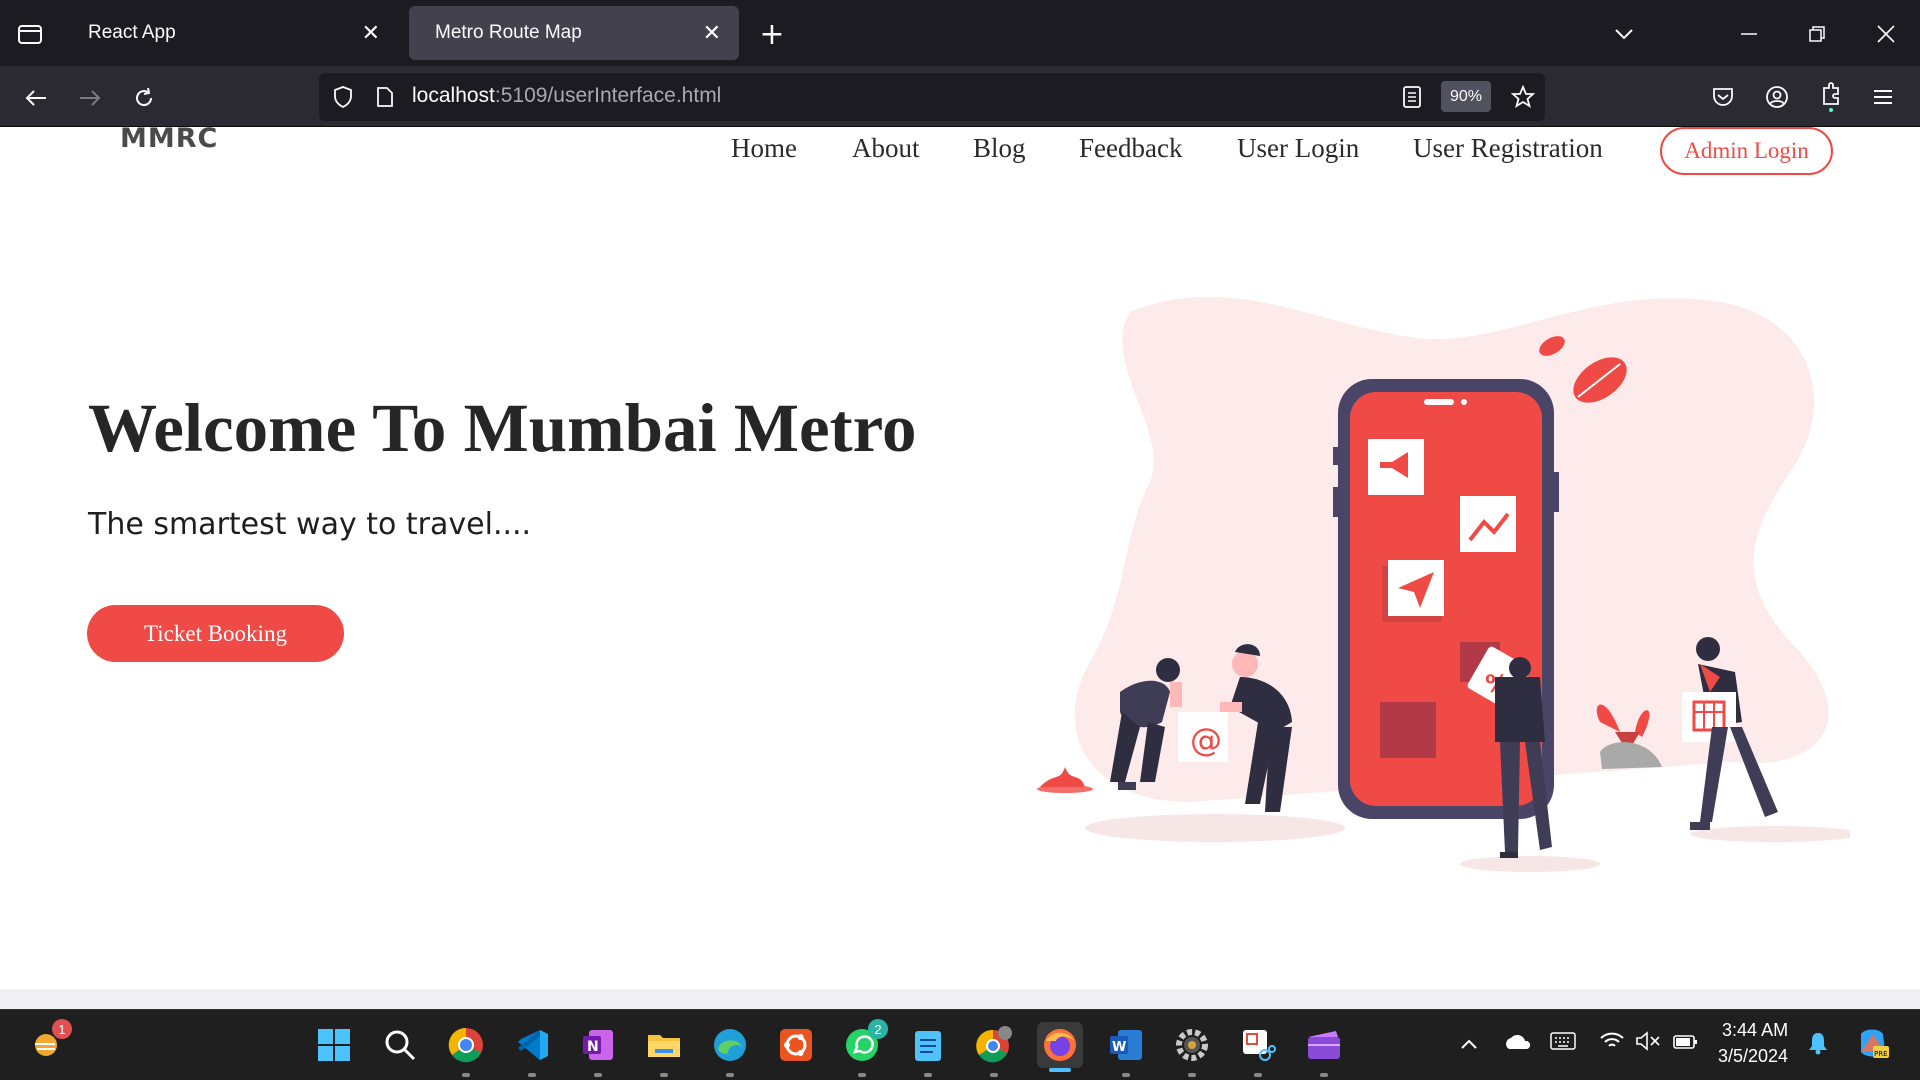 The height and width of the screenshot is (1080, 1920). What do you see at coordinates (1324, 1051) in the screenshot?
I see `clipchamp-icon` at bounding box center [1324, 1051].